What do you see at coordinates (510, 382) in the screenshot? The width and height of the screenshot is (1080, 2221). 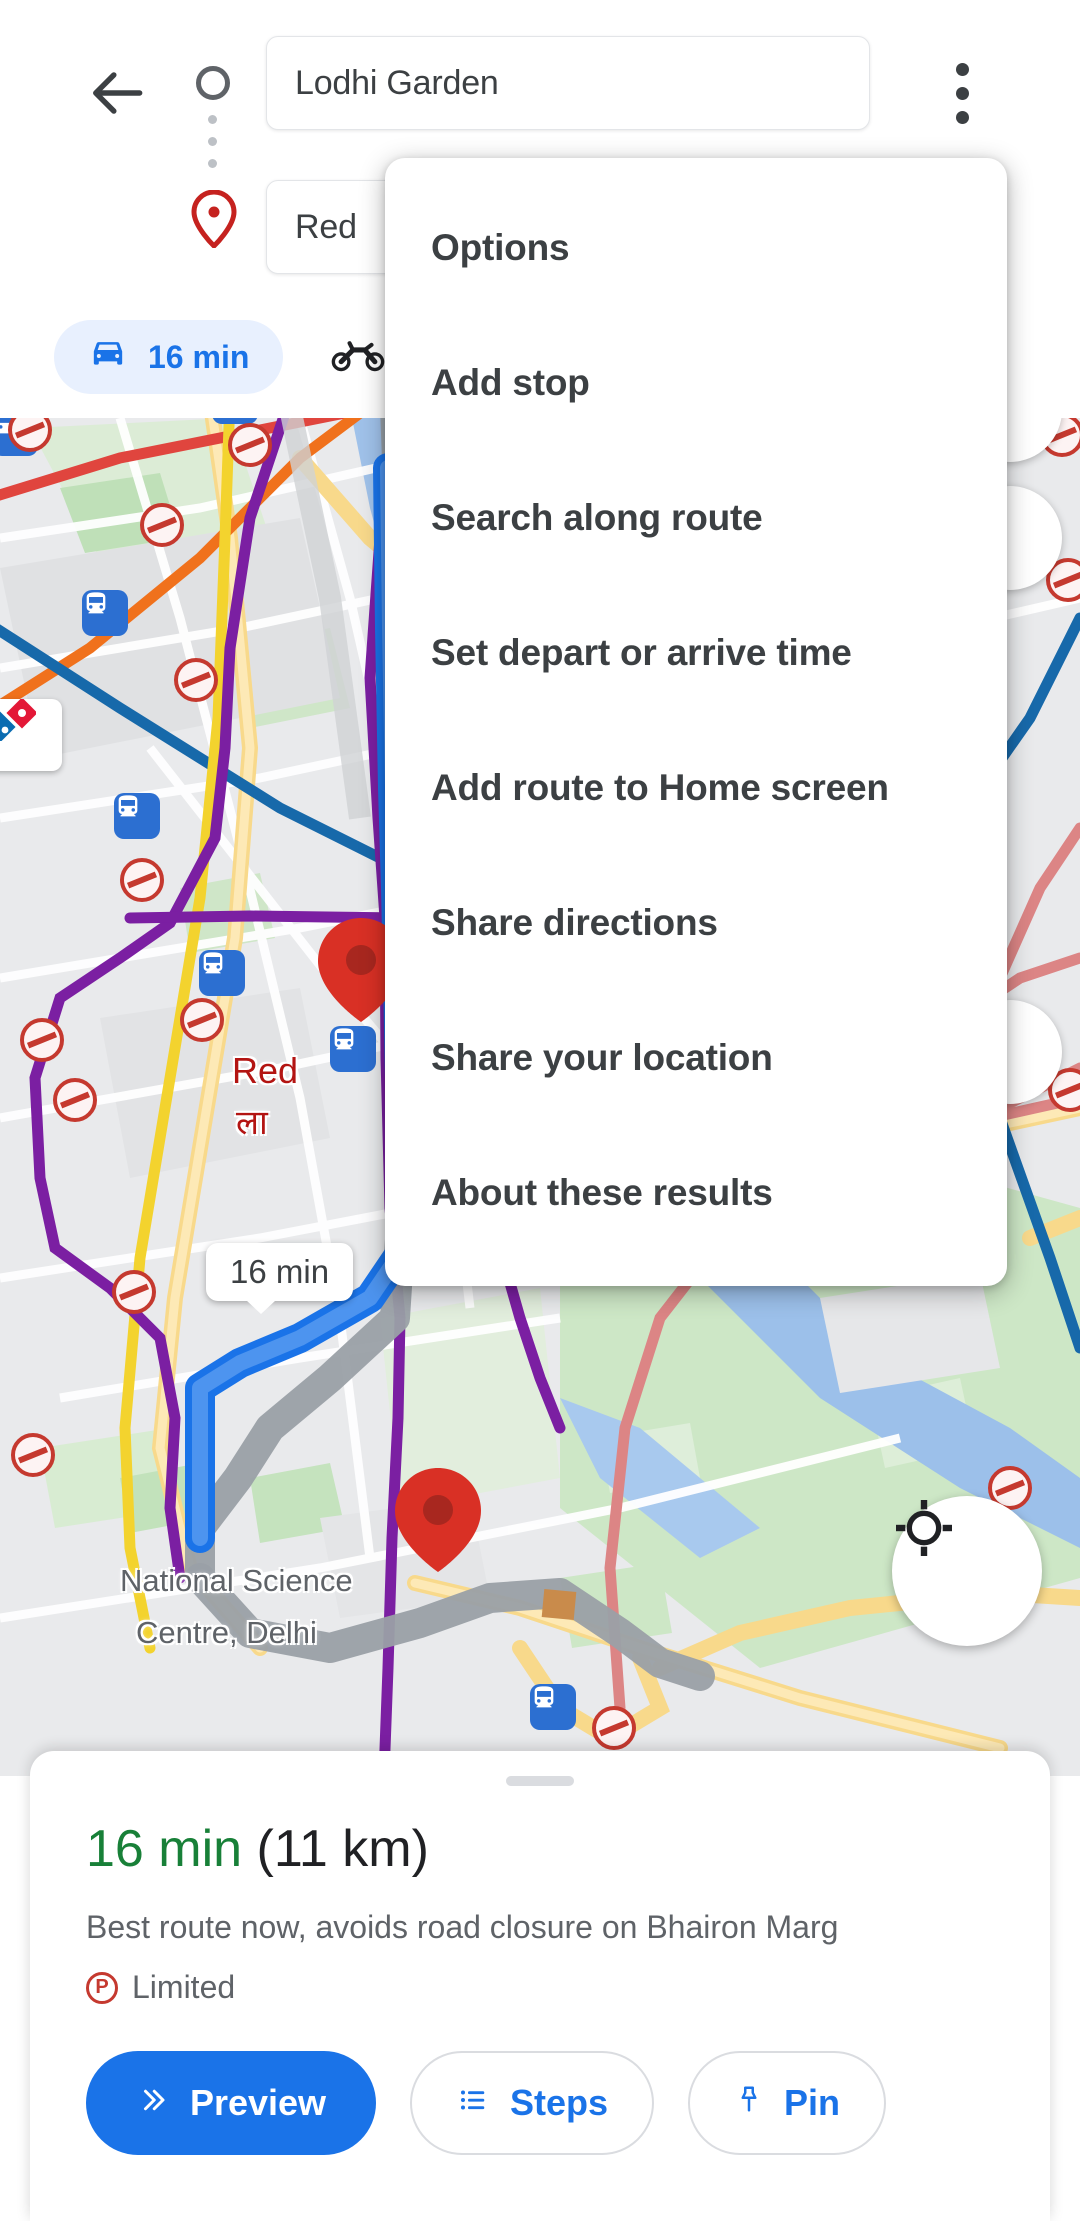 I see `menu-item-label: Add stop` at bounding box center [510, 382].